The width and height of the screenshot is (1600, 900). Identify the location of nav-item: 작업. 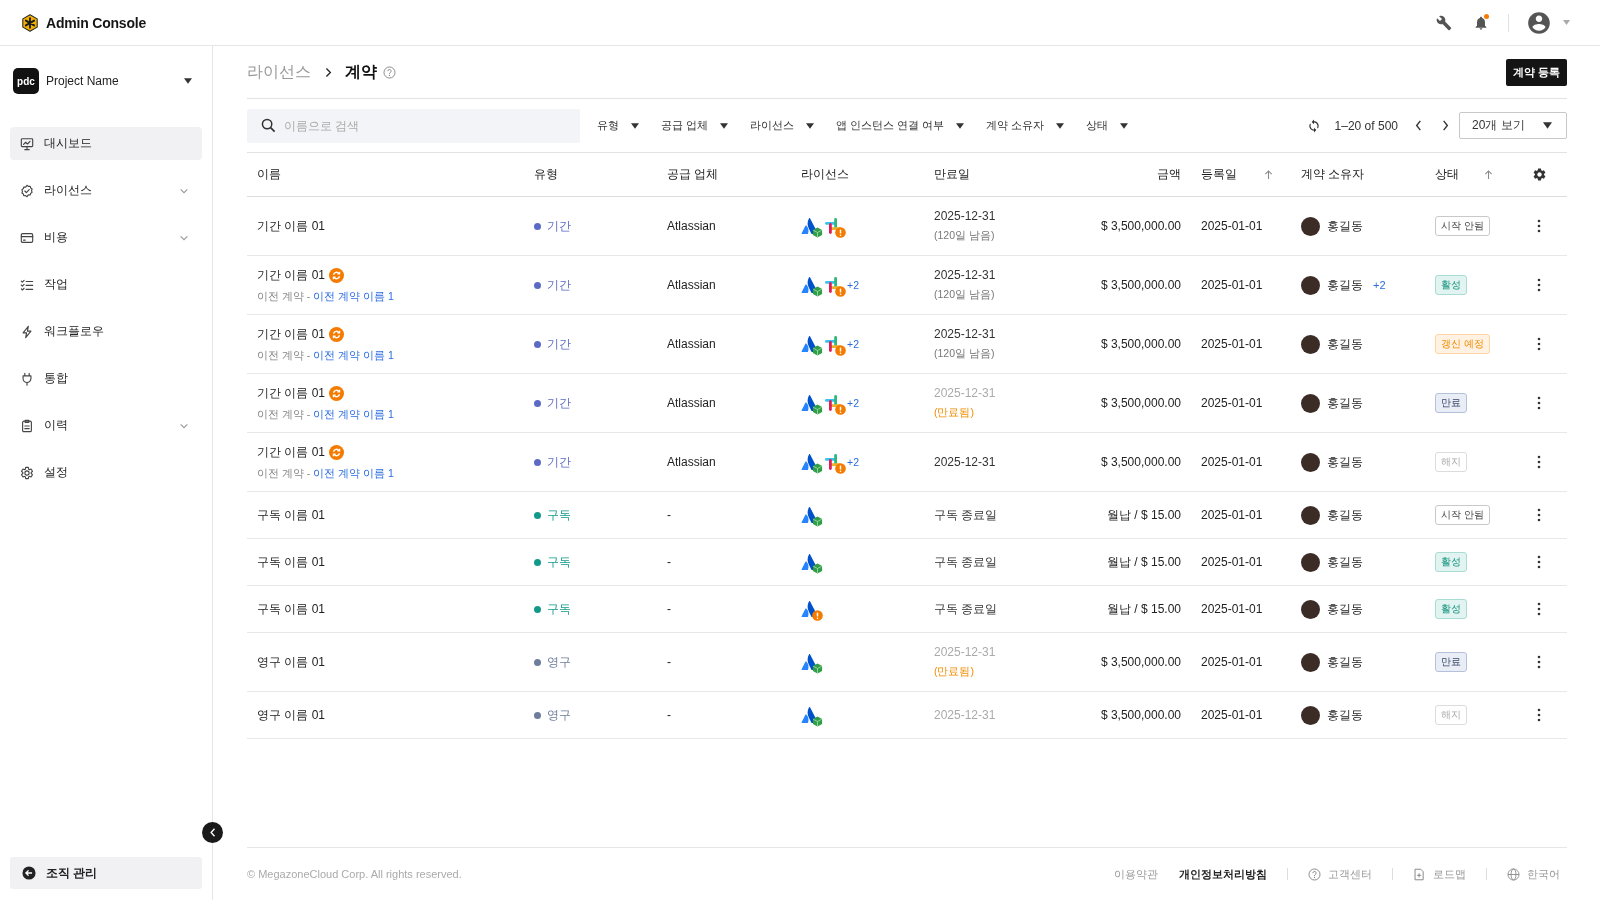
(106, 284).